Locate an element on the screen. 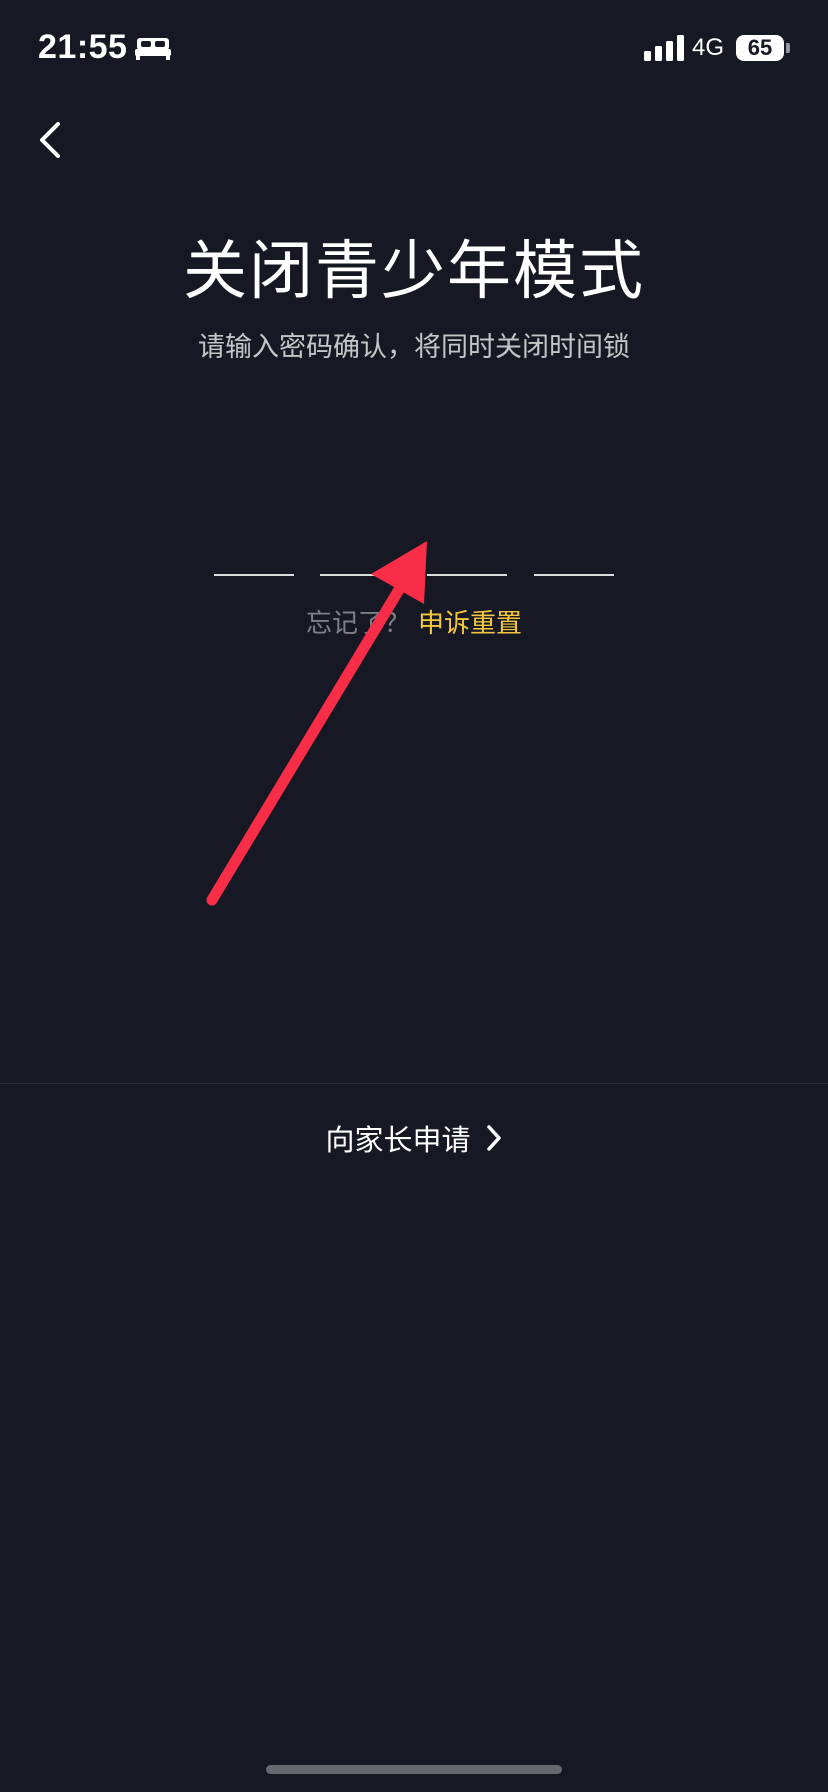 This screenshot has height=1792, width=828. chevron-right-icon is located at coordinates (493, 1138).